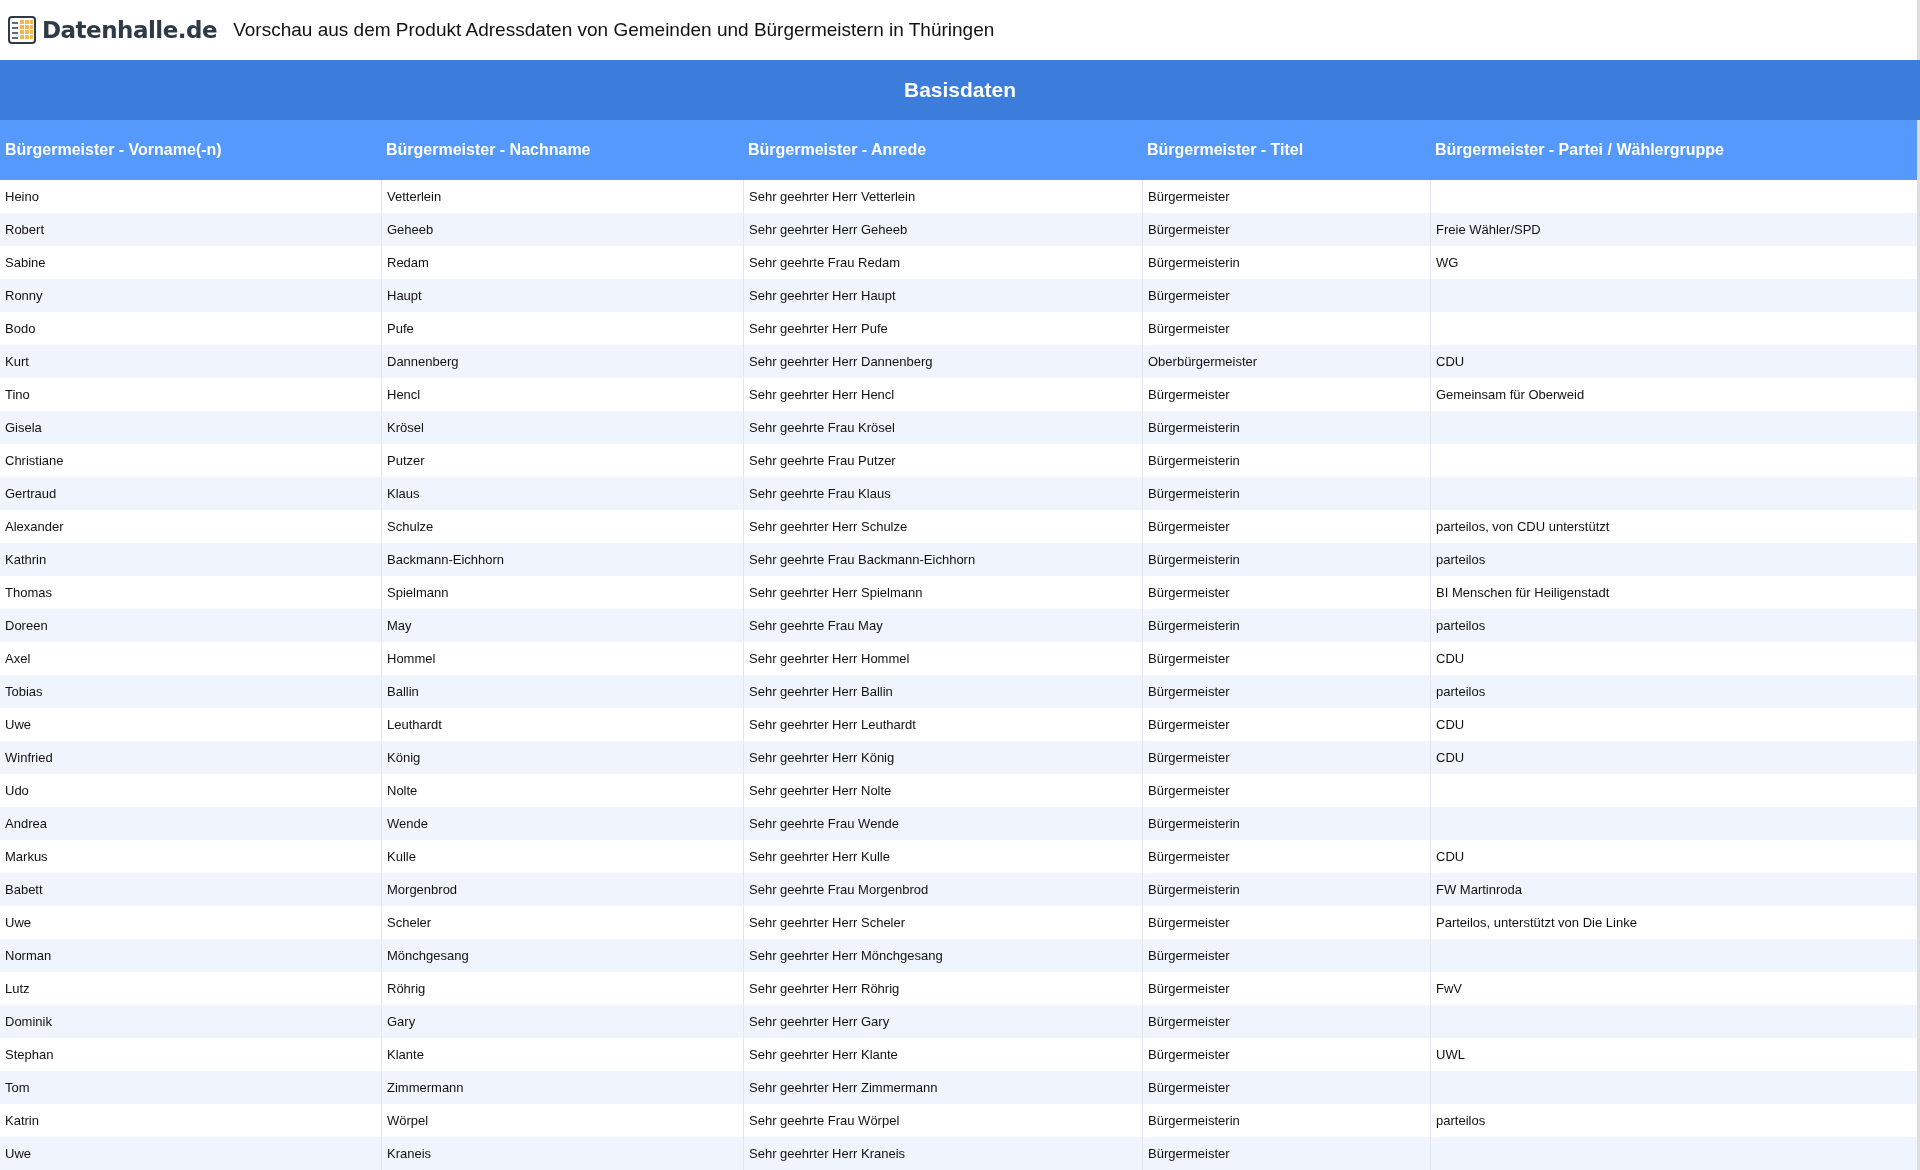 The image size is (1920, 1170). Describe the element at coordinates (190, 427) in the screenshot. I see `table-cell: Gisela` at that location.